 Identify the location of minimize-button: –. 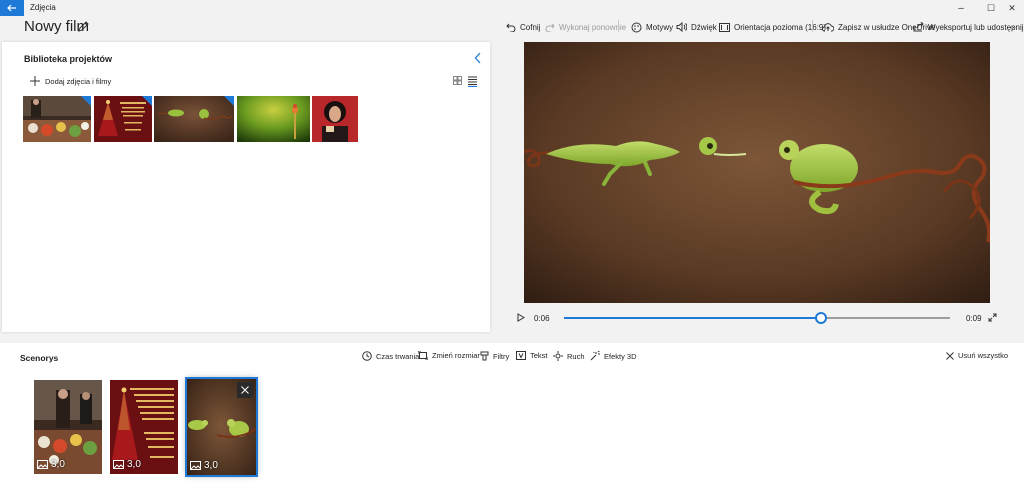
(961, 8).